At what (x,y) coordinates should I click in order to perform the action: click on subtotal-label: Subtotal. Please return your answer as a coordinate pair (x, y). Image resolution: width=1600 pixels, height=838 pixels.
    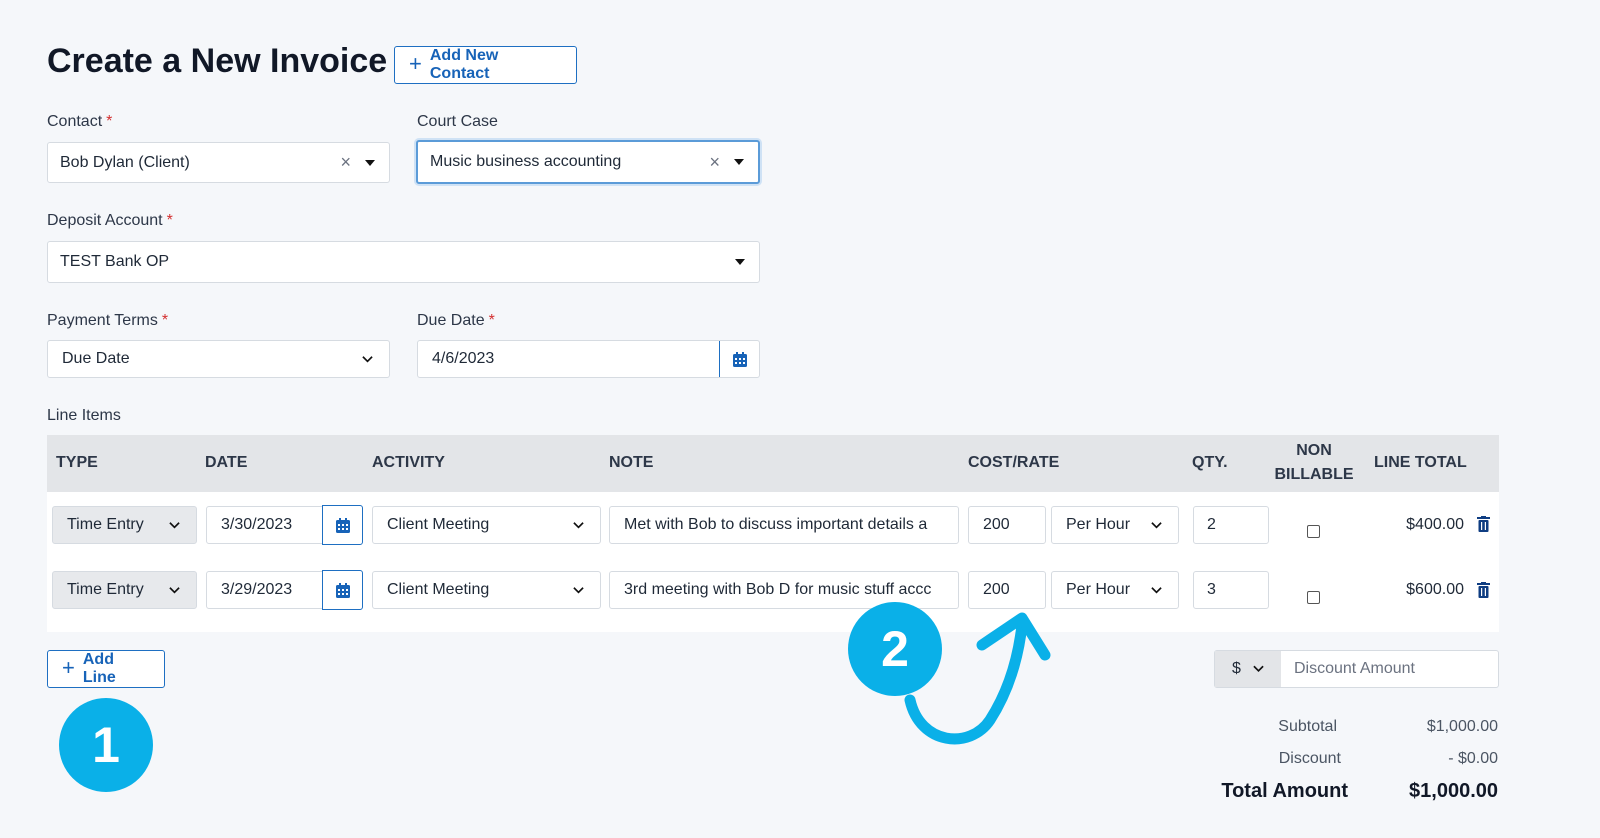
    Looking at the image, I should click on (1307, 726).